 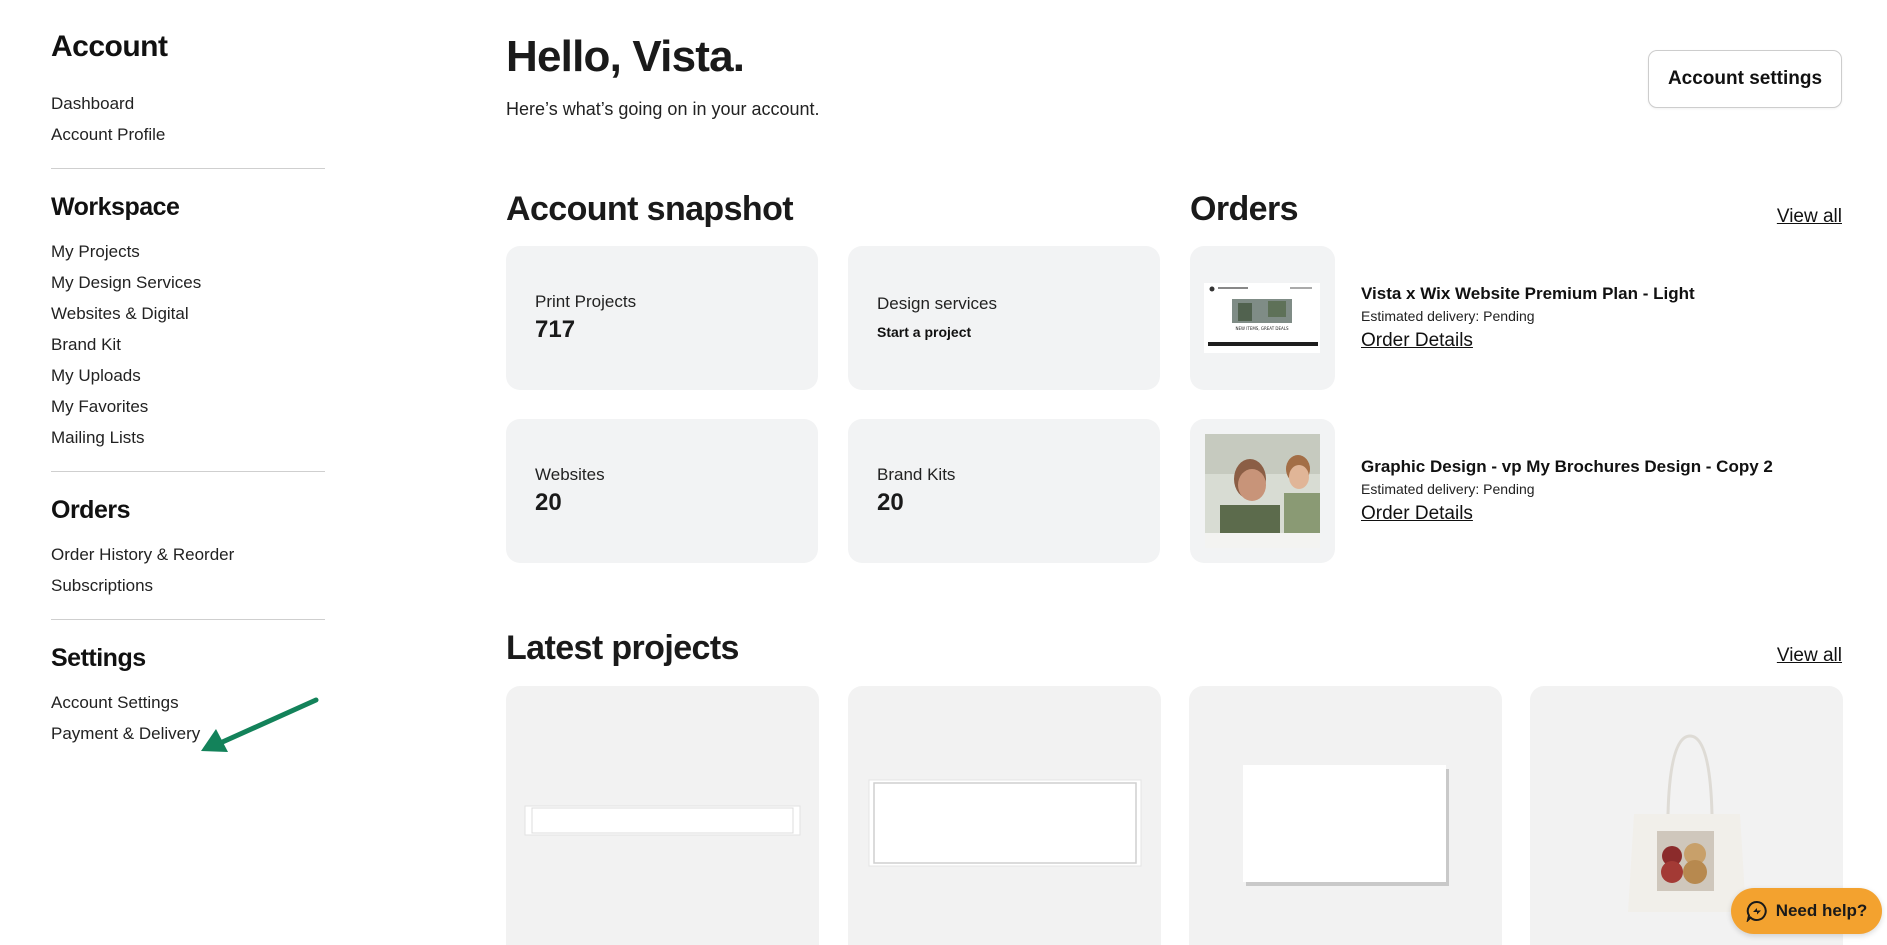 I want to click on page-subtitle: Here’s what’s going on in your account., so click(x=663, y=109).